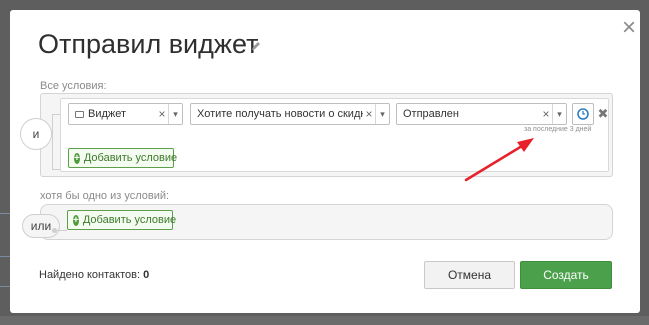  What do you see at coordinates (41, 226) in the screenshot?
I see `or-operator: или` at bounding box center [41, 226].